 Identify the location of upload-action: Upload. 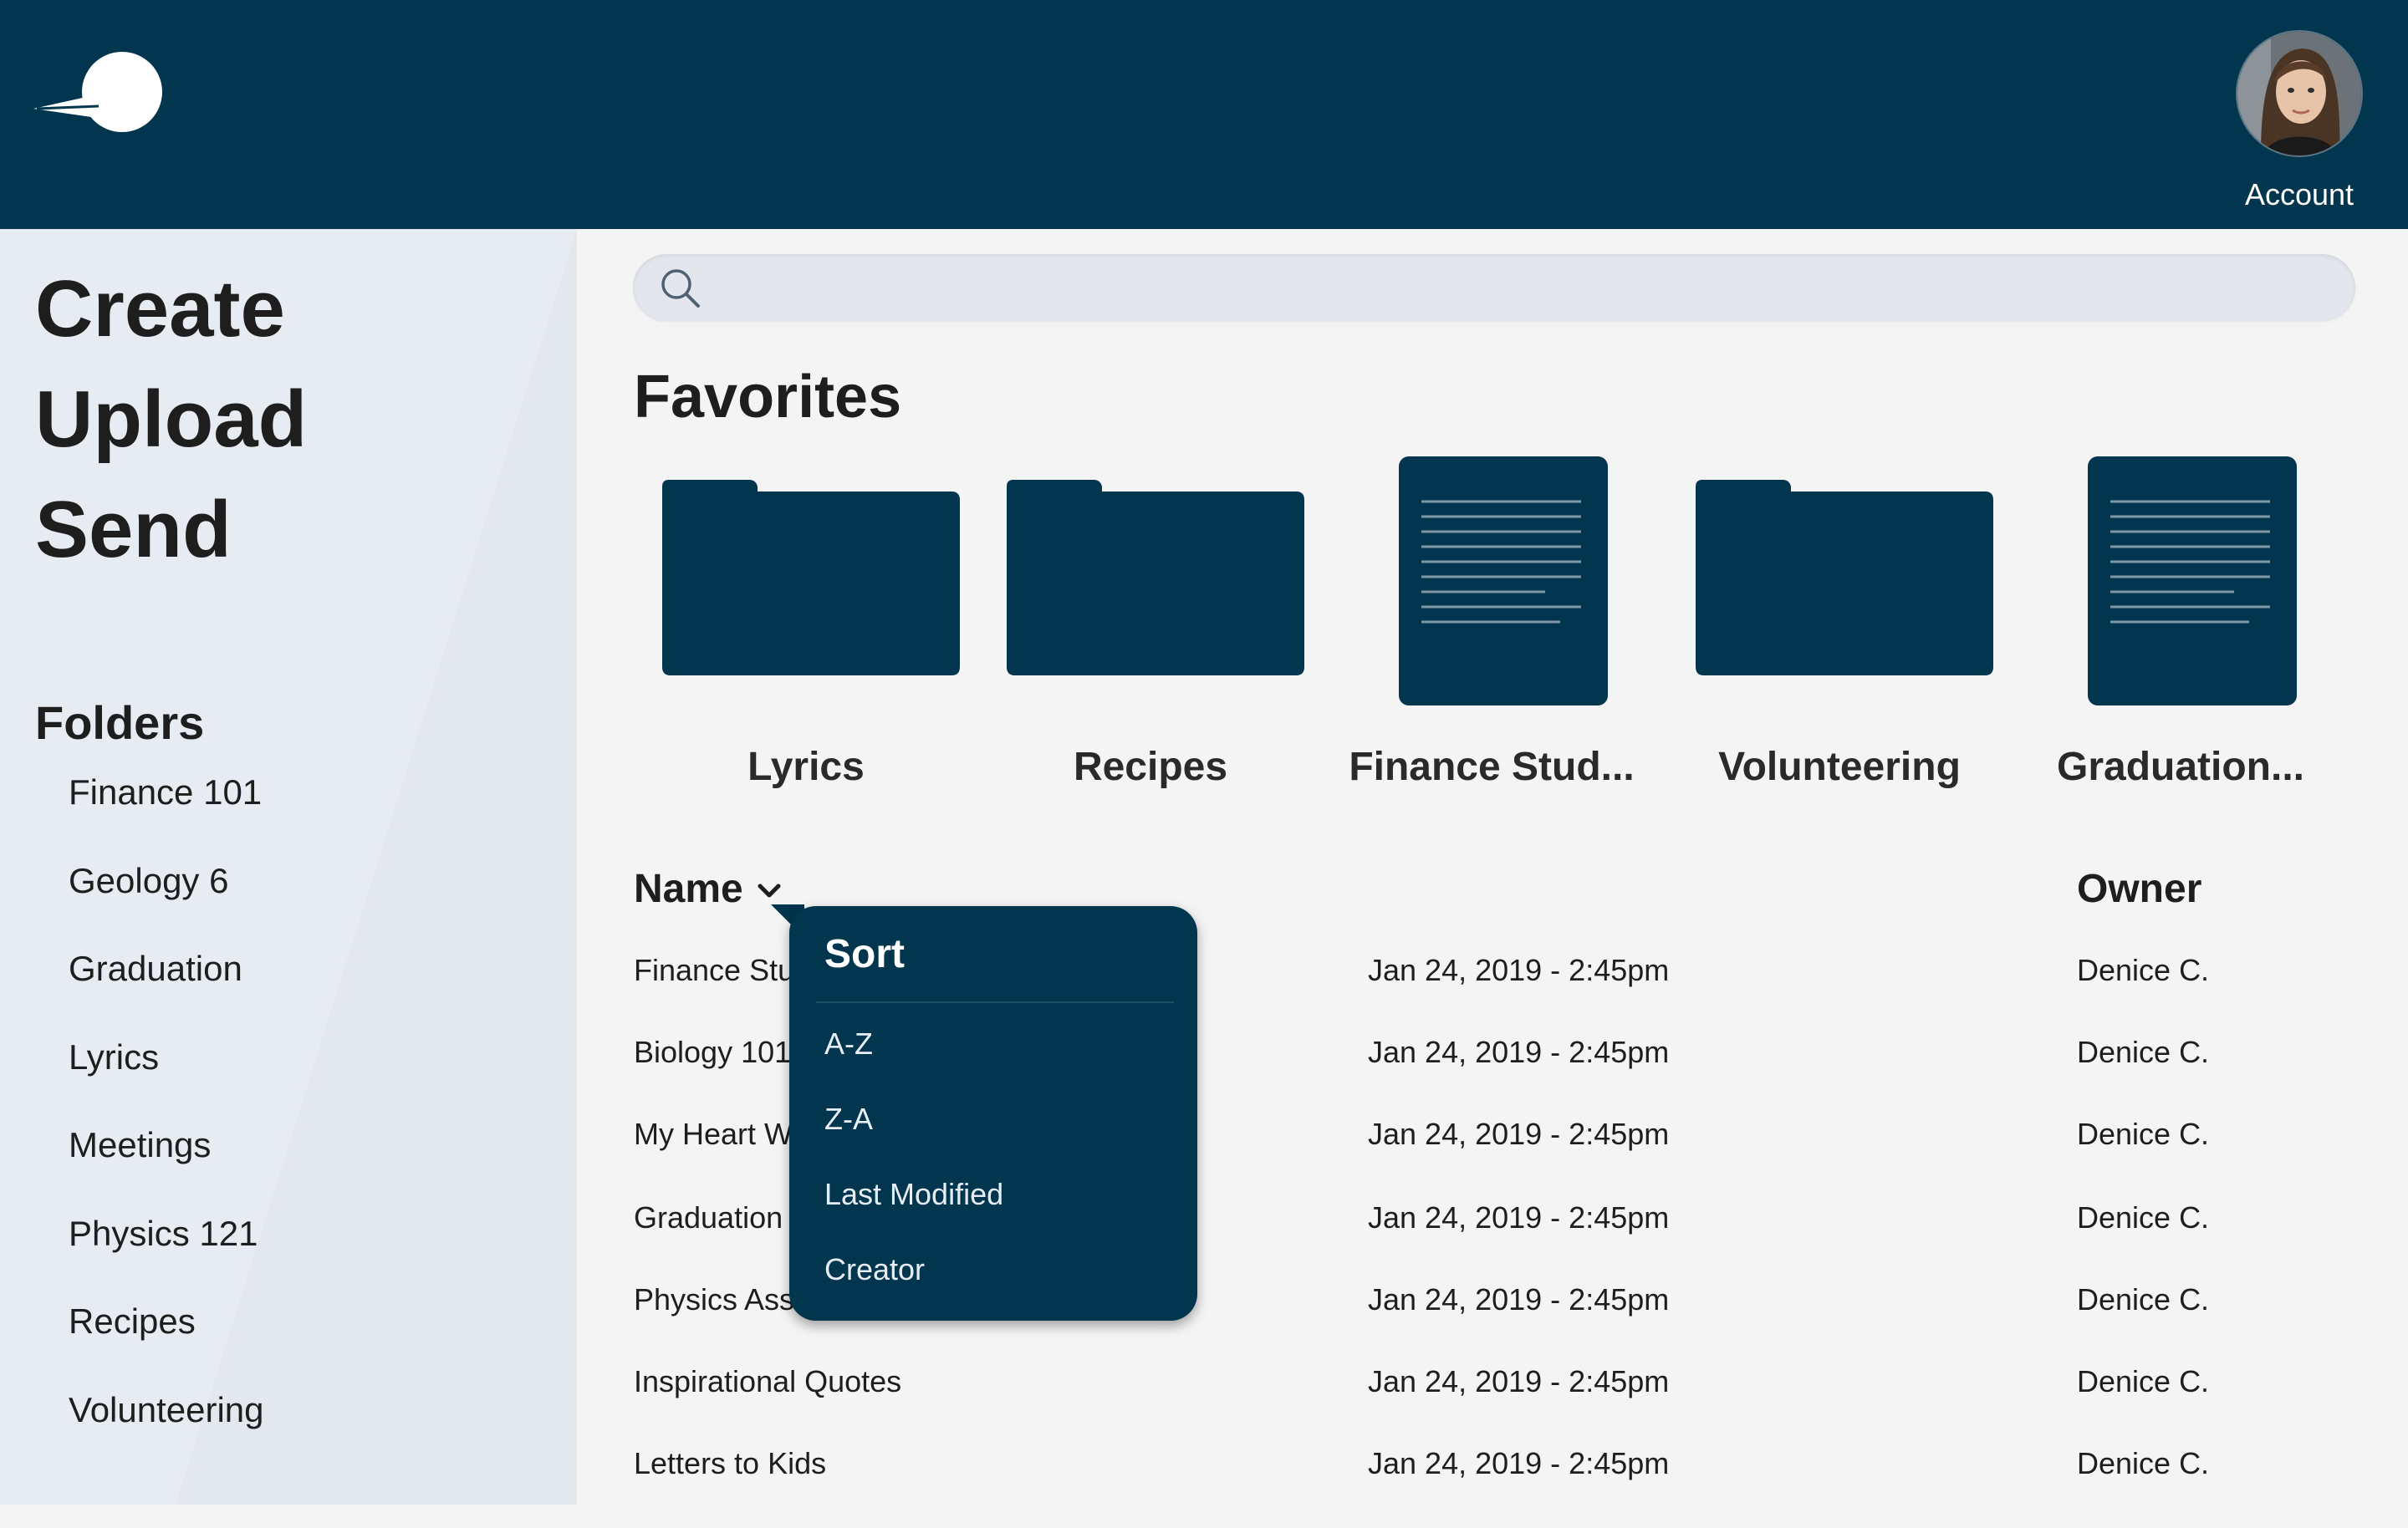
(171, 419).